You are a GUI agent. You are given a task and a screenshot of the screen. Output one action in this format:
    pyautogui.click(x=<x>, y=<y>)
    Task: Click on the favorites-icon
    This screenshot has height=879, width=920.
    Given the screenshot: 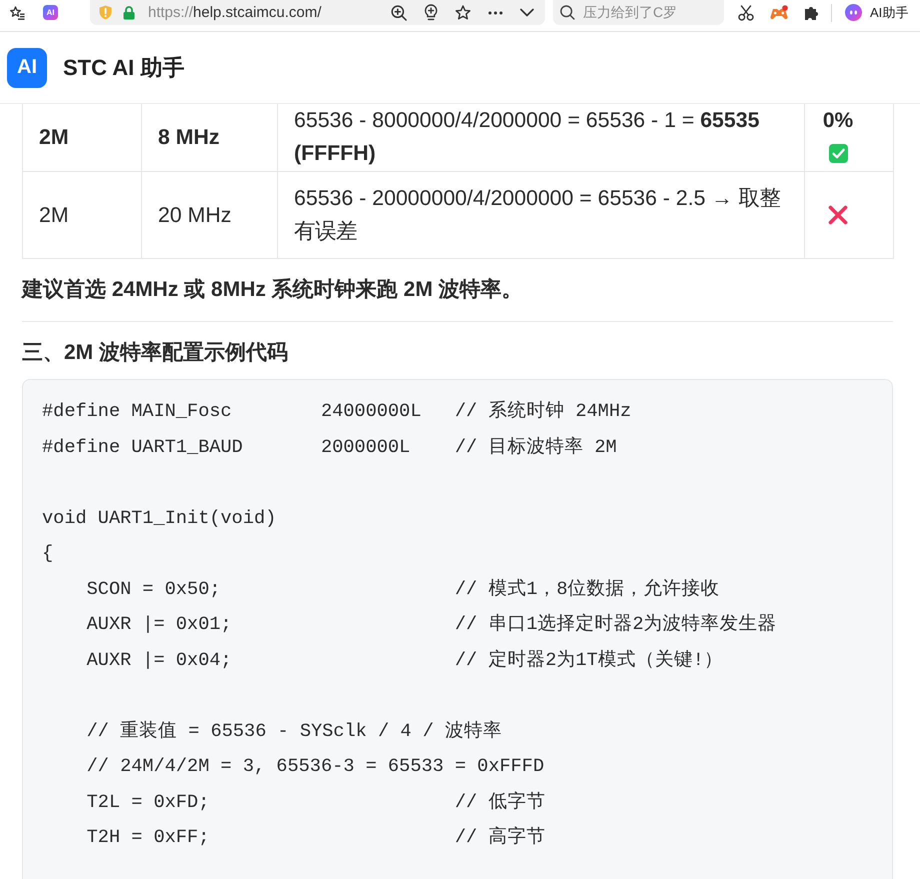 What is the action you would take?
    pyautogui.click(x=17, y=13)
    